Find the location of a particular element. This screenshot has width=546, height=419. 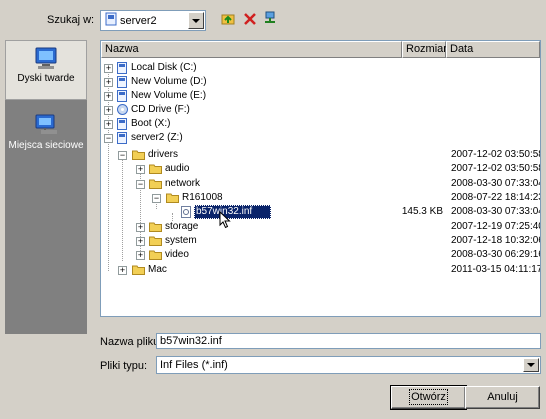

list-item: + storage 2007-12-19 07:25:40 is located at coordinates (320, 227).